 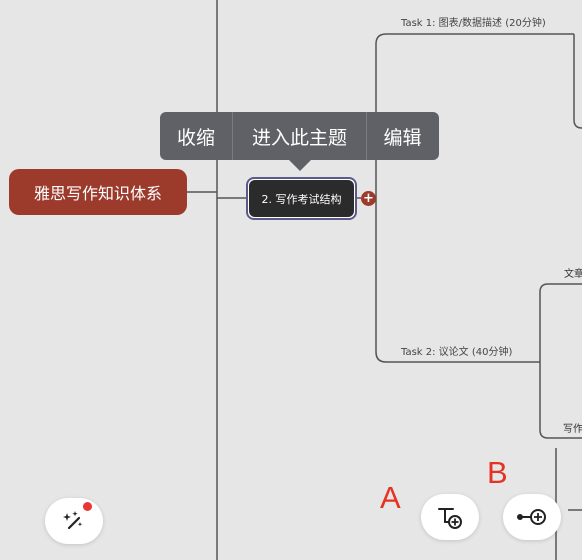 I want to click on branch-task1-label: Task 1: 图表/数据描述 (20分钟), so click(x=473, y=21).